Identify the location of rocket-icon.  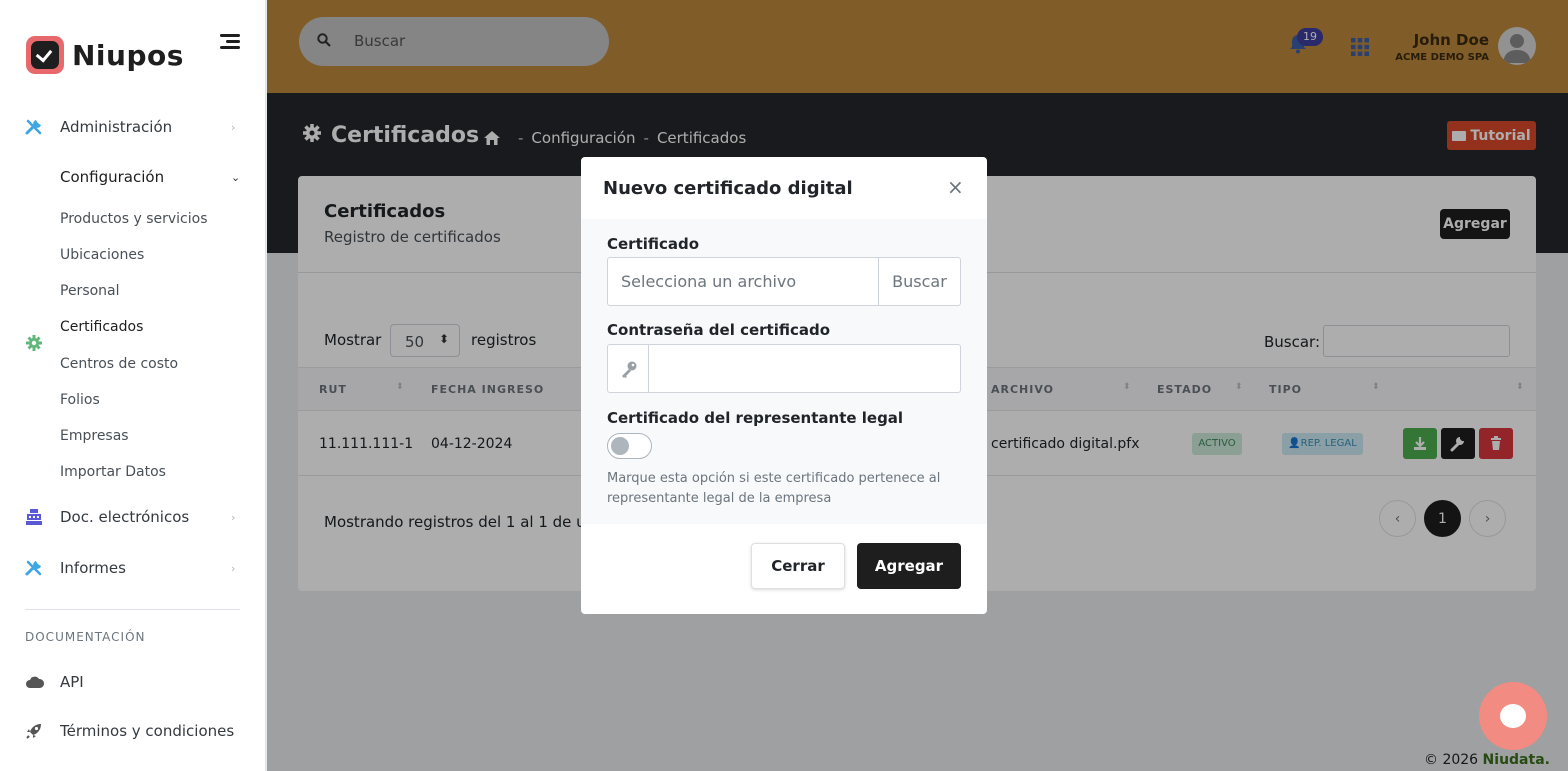
(33, 731).